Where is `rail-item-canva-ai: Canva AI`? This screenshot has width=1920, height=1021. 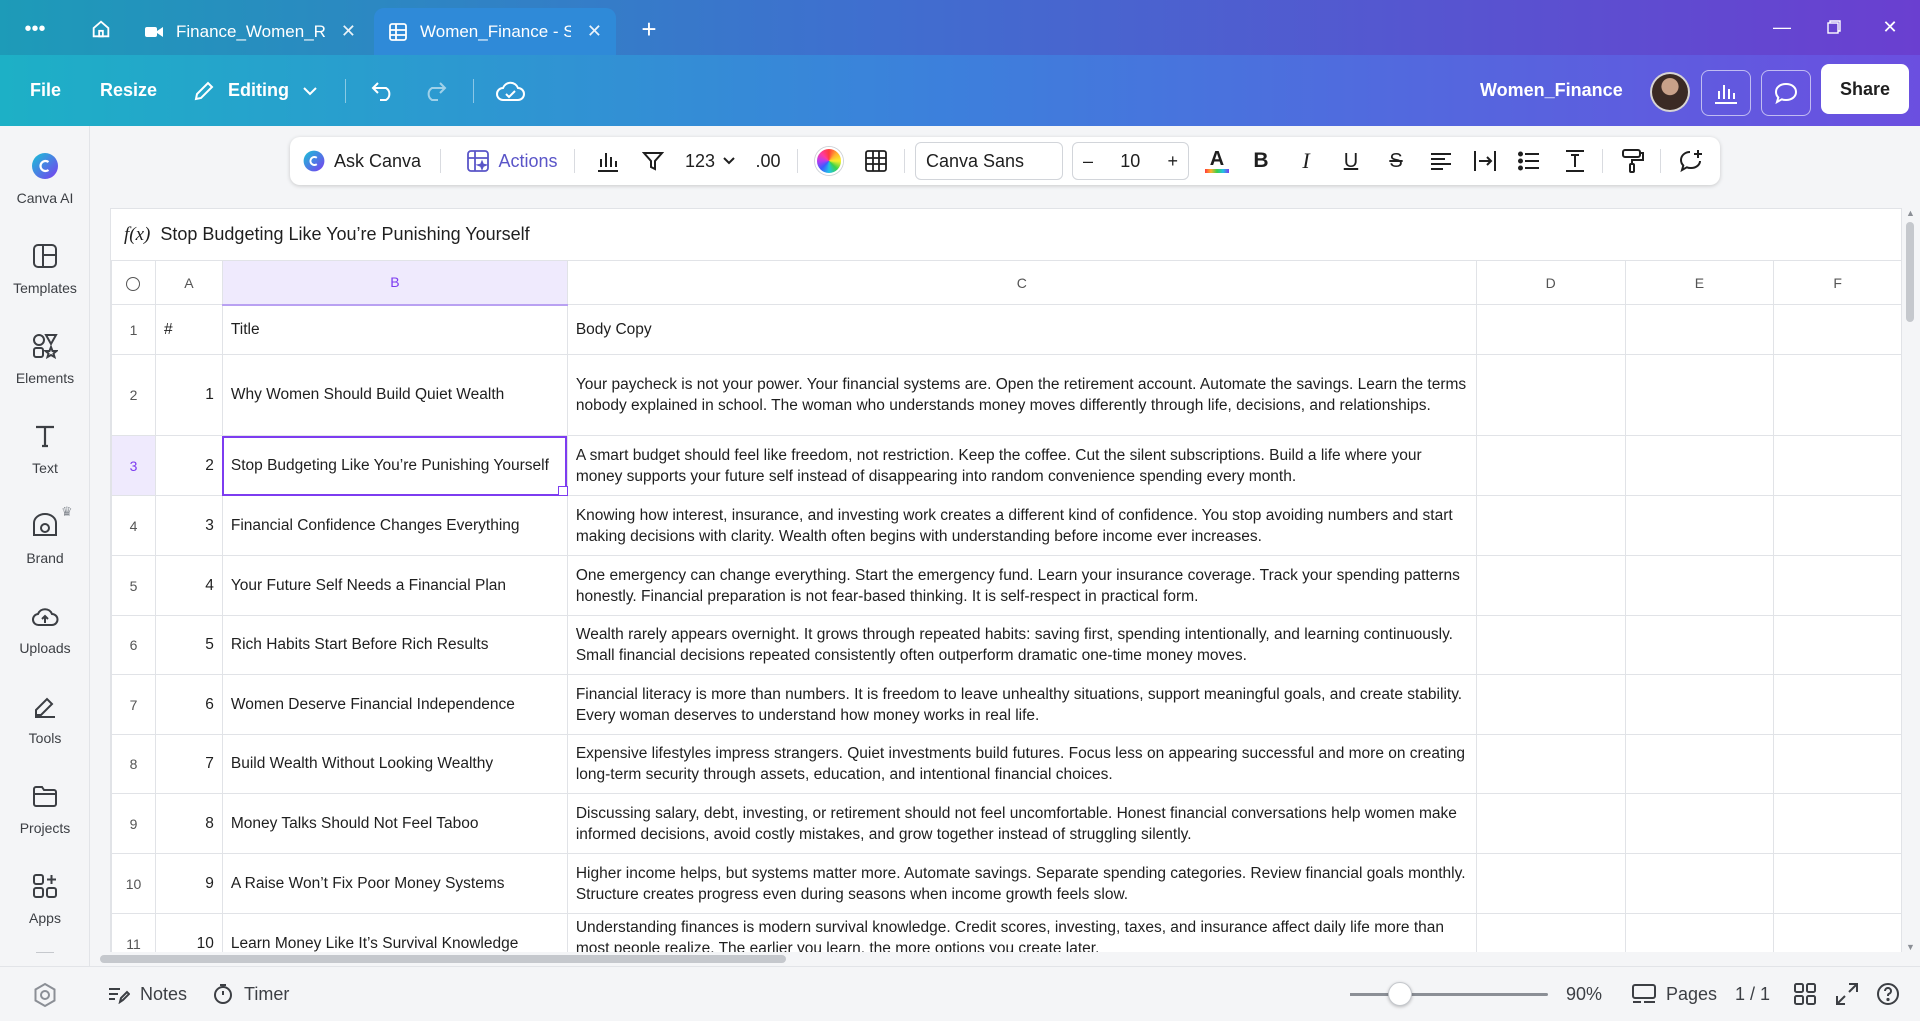
rail-item-canva-ai: Canva AI is located at coordinates (45, 182).